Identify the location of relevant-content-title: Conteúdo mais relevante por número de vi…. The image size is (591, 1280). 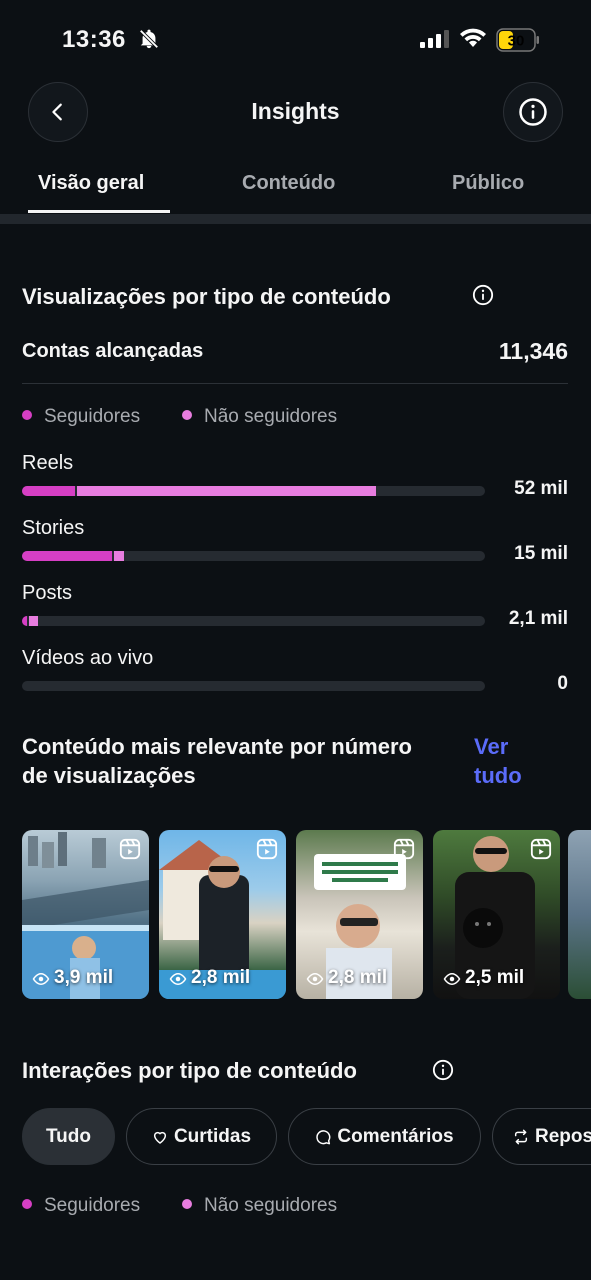
(217, 761).